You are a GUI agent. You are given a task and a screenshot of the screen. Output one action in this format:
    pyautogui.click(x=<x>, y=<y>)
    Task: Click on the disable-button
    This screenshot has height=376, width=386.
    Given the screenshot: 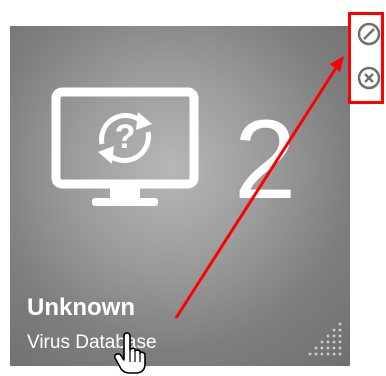 What is the action you would take?
    pyautogui.click(x=369, y=34)
    